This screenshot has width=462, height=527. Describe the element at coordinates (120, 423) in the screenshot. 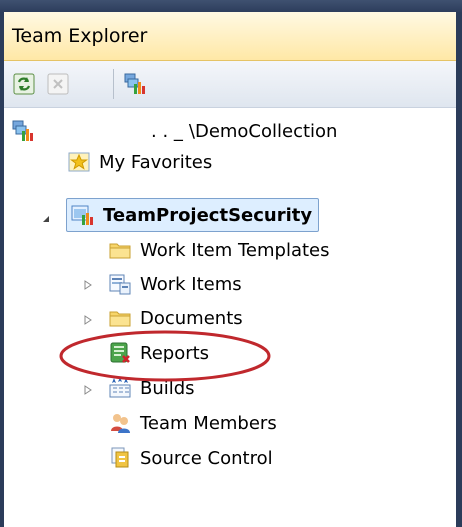

I see `team-members-icon` at that location.